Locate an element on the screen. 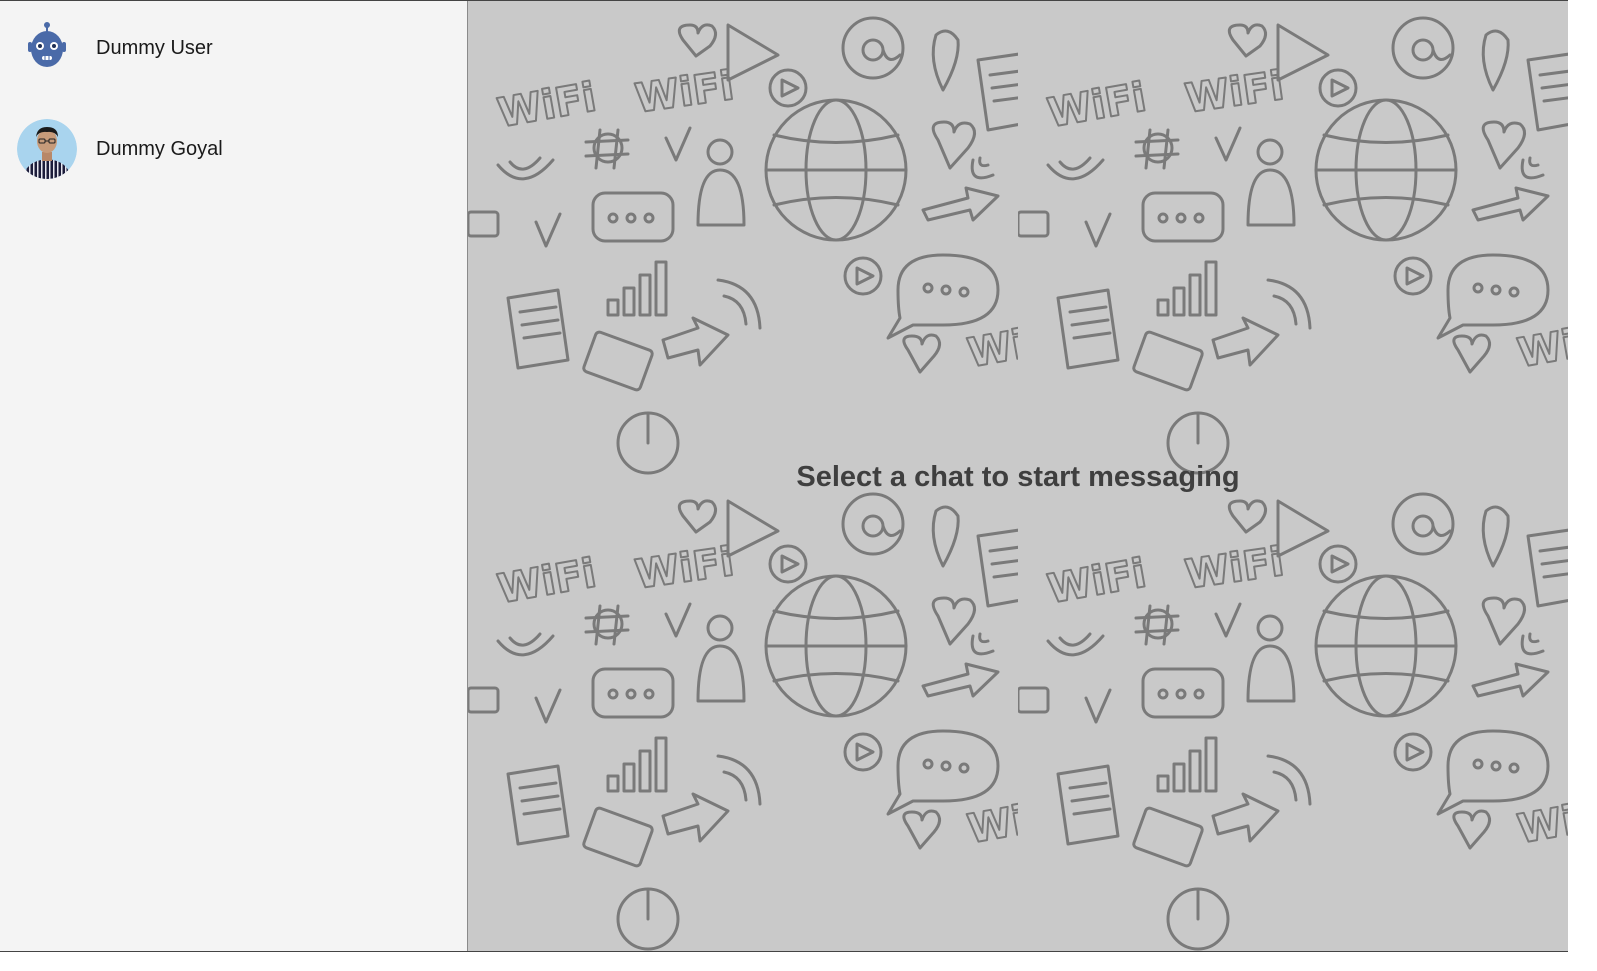 This screenshot has height=971, width=1597. contact-name: Dummy User is located at coordinates (154, 47).